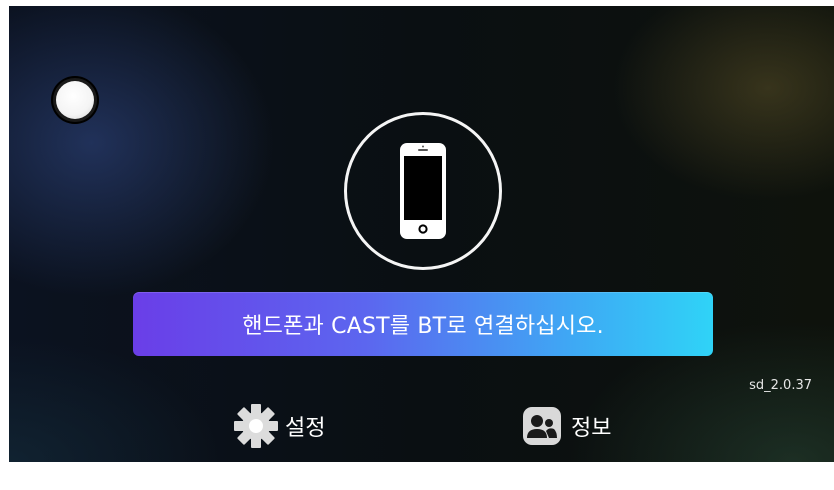  I want to click on banner-text: 핸드폰과 CAST를 BT로 연결하십시오., so click(423, 326).